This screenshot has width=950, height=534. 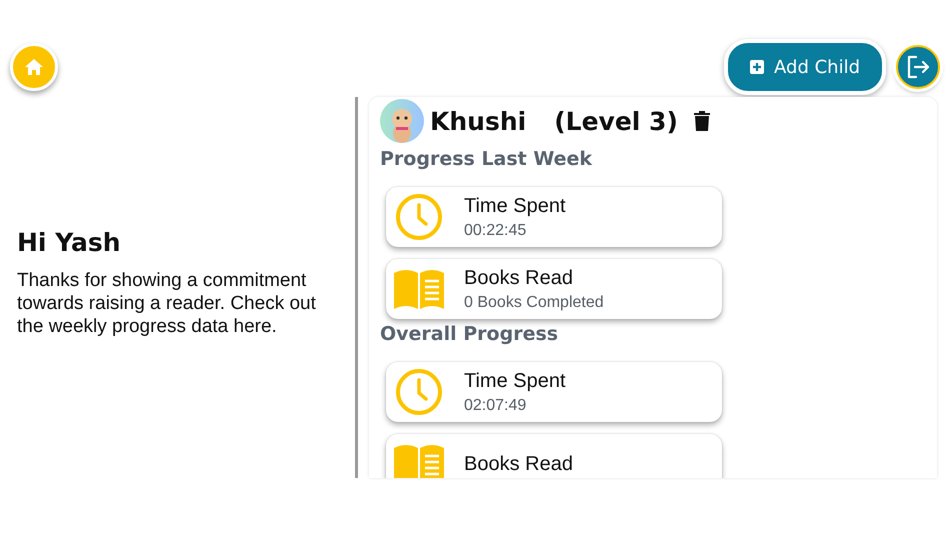 What do you see at coordinates (534, 303) in the screenshot?
I see `stat-value: 0 Books Completed` at bounding box center [534, 303].